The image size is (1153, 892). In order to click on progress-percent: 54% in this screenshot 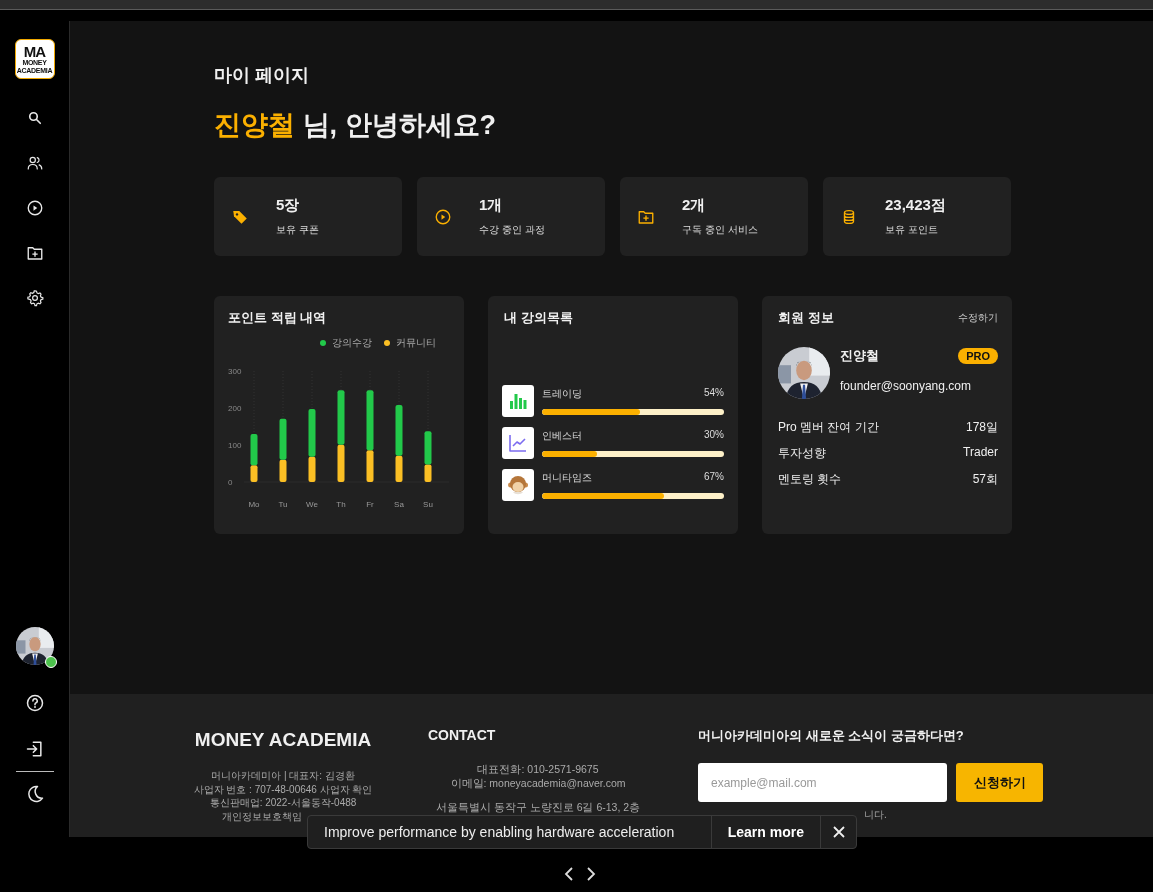, I will do `click(714, 393)`.